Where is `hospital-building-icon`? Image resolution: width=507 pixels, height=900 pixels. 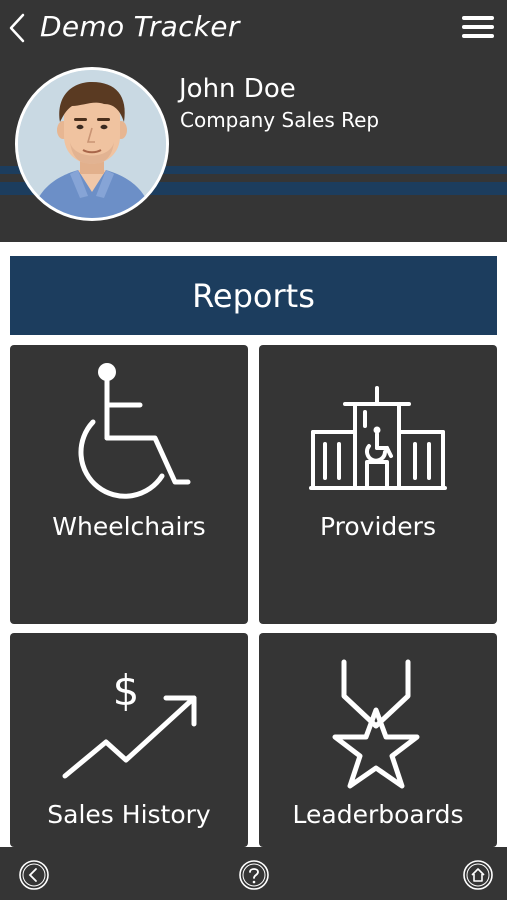
hospital-building-icon is located at coordinates (378, 438).